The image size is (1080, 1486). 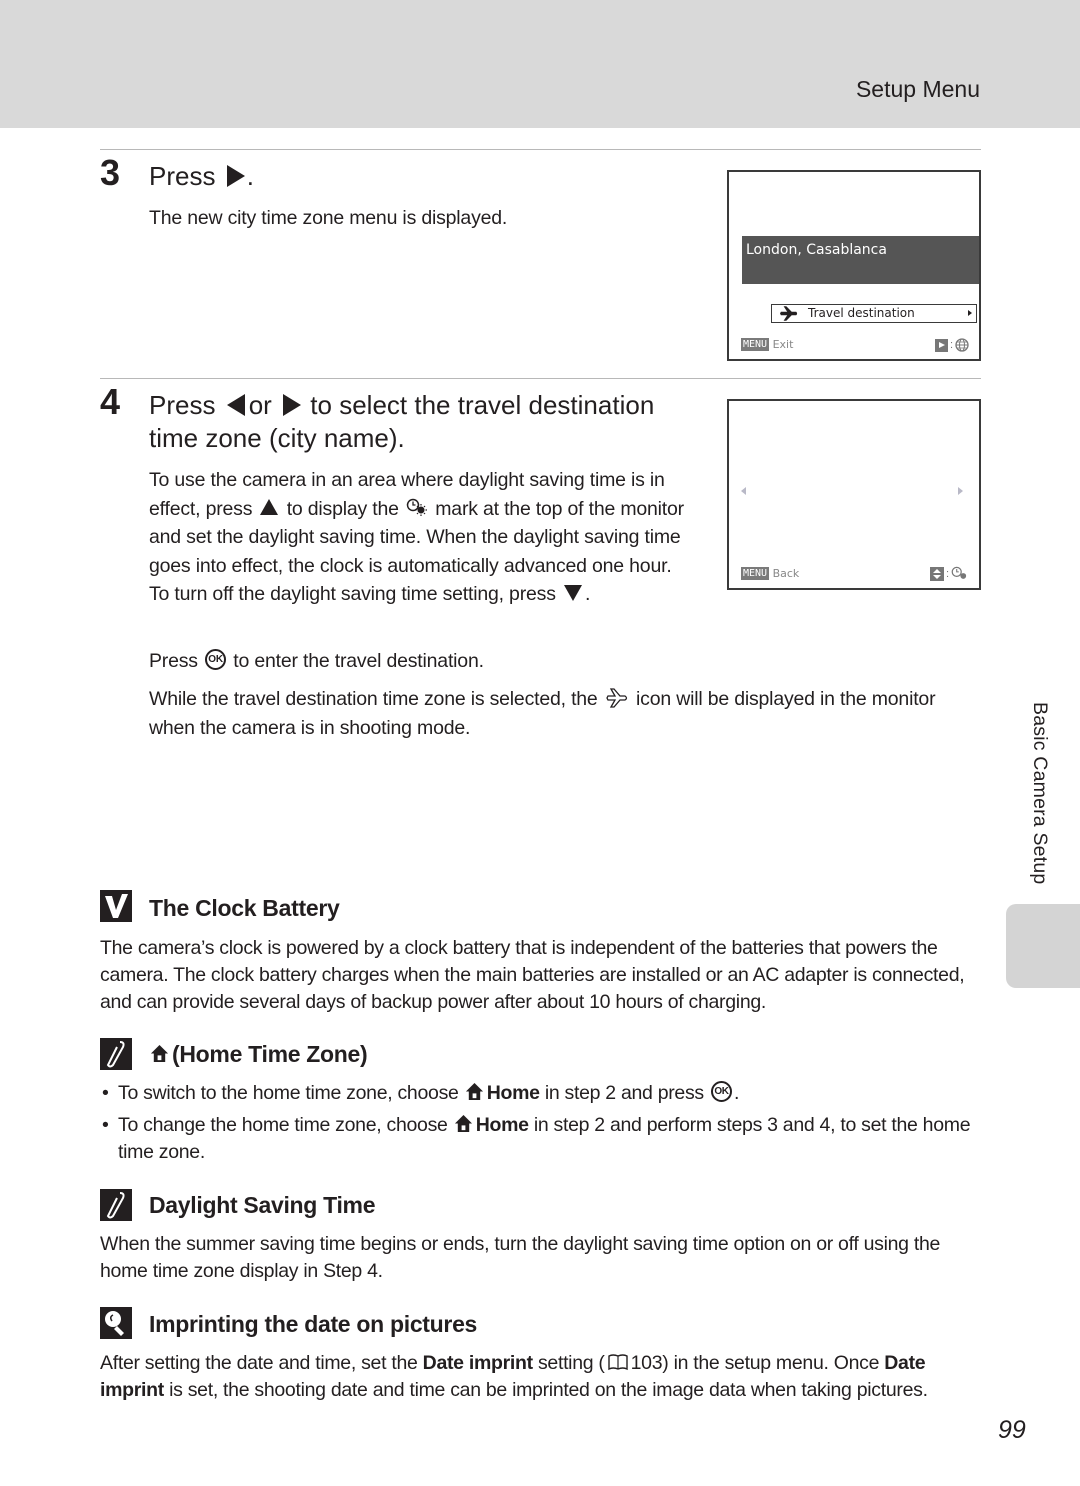 I want to click on chapter-tab, so click(x=1043, y=946).